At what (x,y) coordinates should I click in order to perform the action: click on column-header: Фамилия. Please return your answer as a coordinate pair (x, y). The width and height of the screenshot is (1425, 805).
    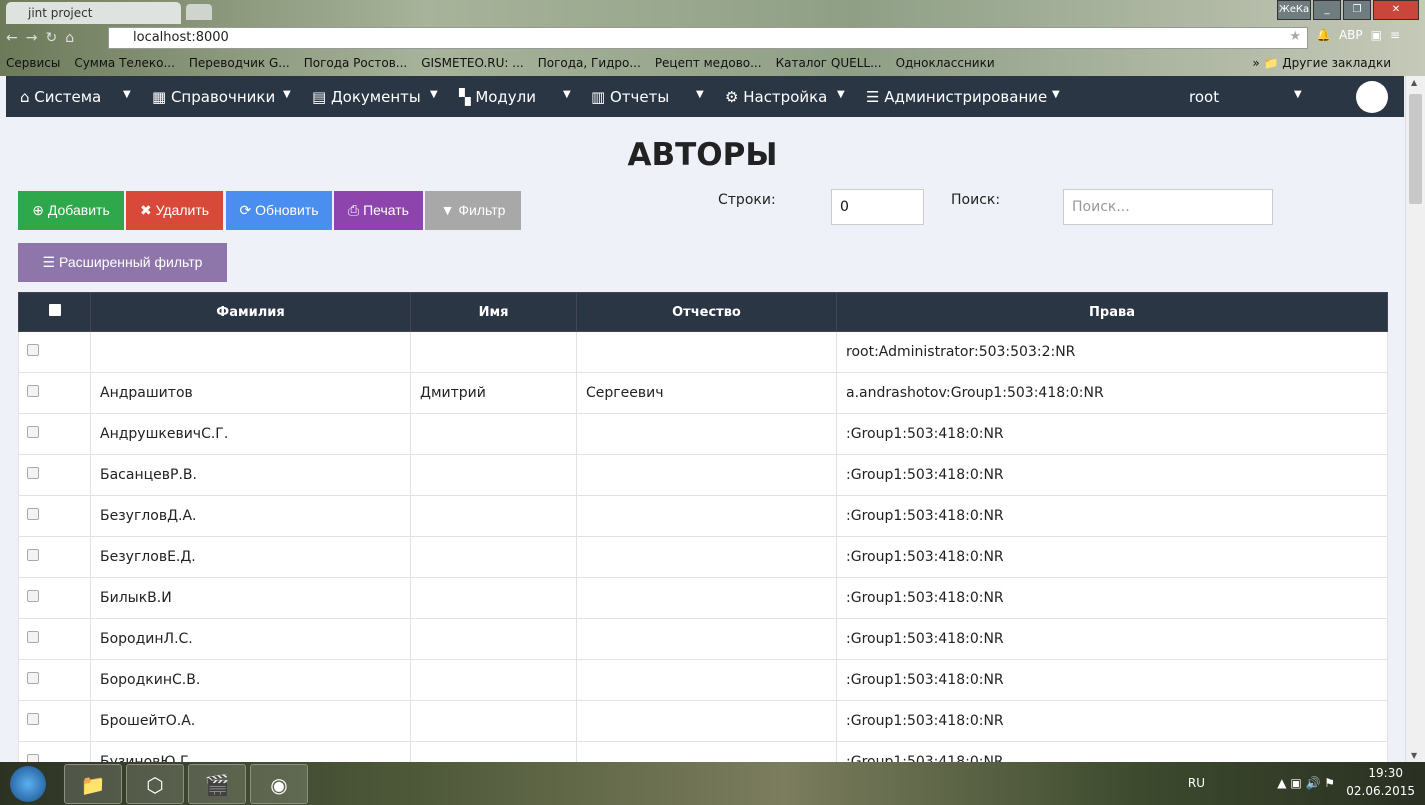
    Looking at the image, I should click on (250, 312).